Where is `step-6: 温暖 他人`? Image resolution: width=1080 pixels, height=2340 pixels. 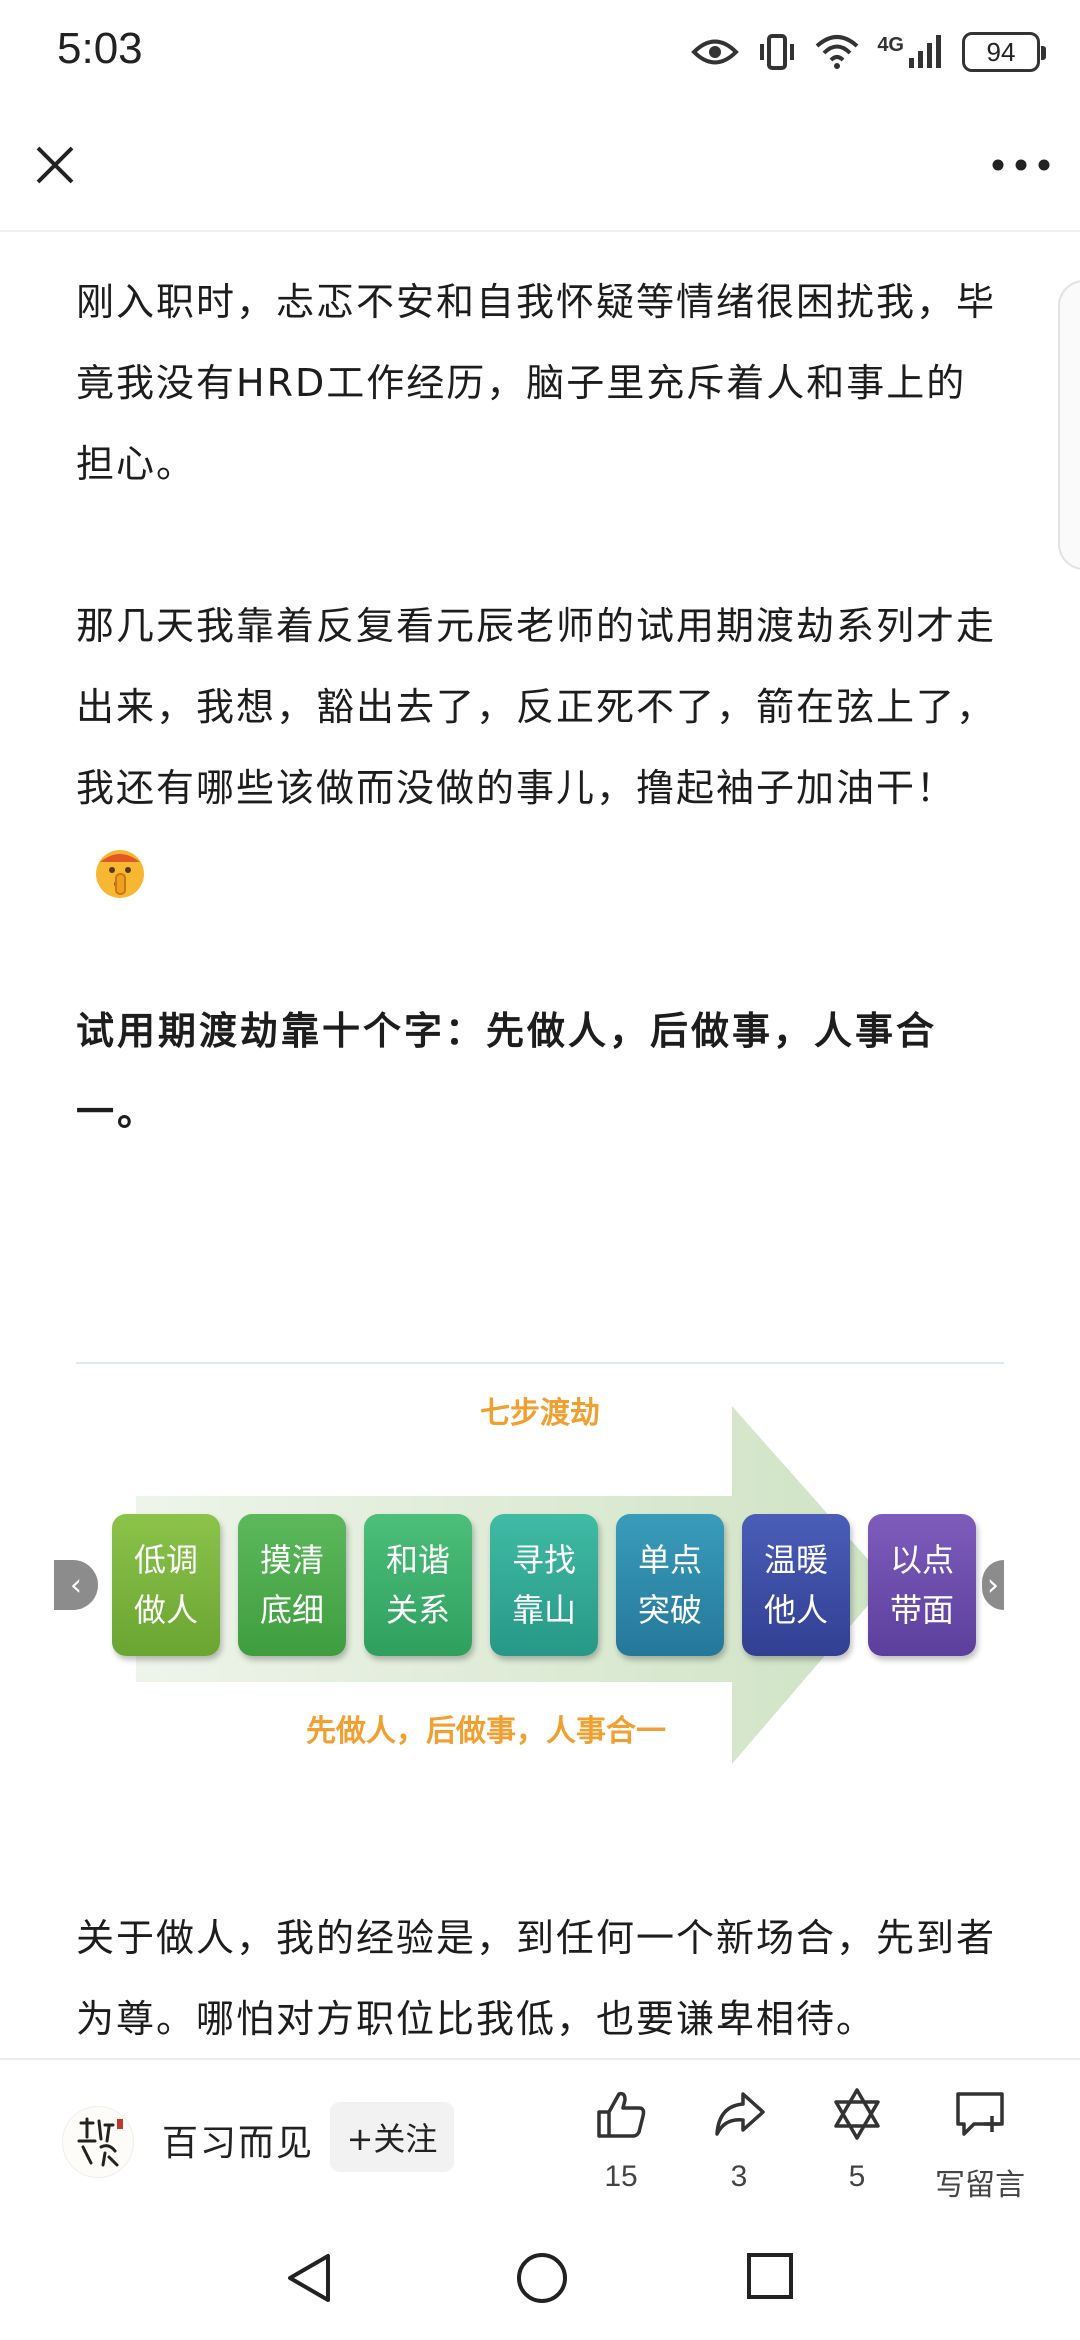 step-6: 温暖 他人 is located at coordinates (796, 1585).